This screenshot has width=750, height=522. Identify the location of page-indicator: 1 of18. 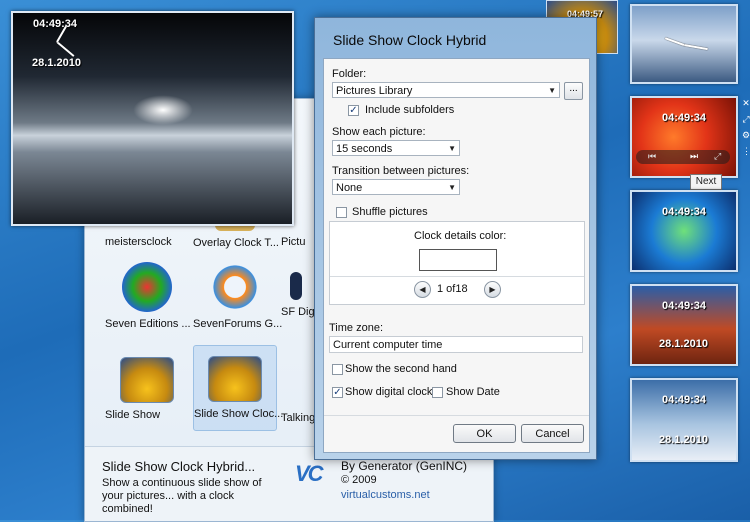
(452, 289).